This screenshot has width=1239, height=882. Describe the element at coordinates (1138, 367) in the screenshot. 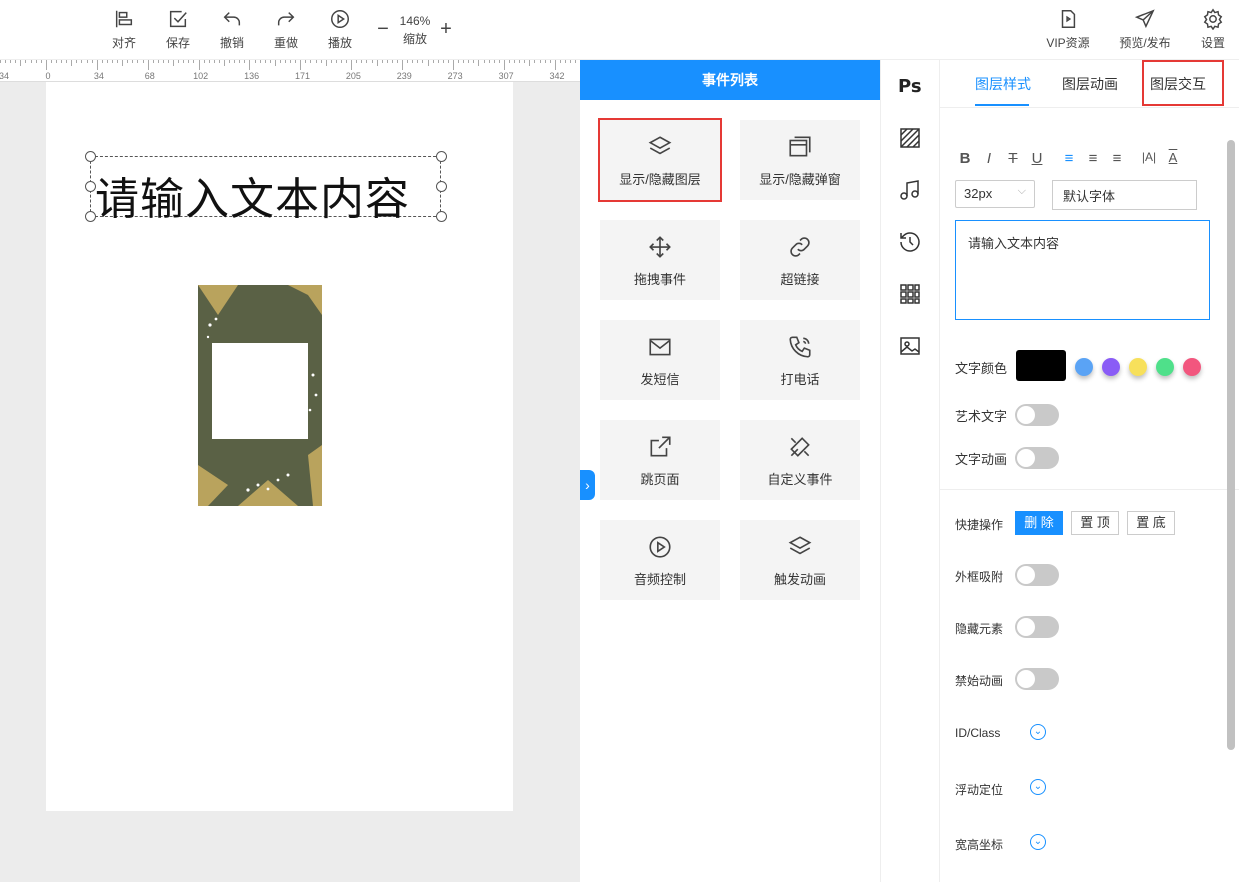

I see `palette-color-yellow` at that location.